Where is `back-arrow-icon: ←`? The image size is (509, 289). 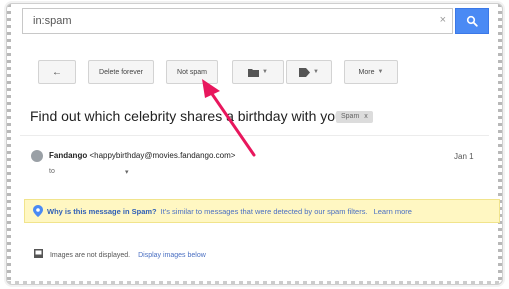 back-arrow-icon: ← is located at coordinates (57, 72).